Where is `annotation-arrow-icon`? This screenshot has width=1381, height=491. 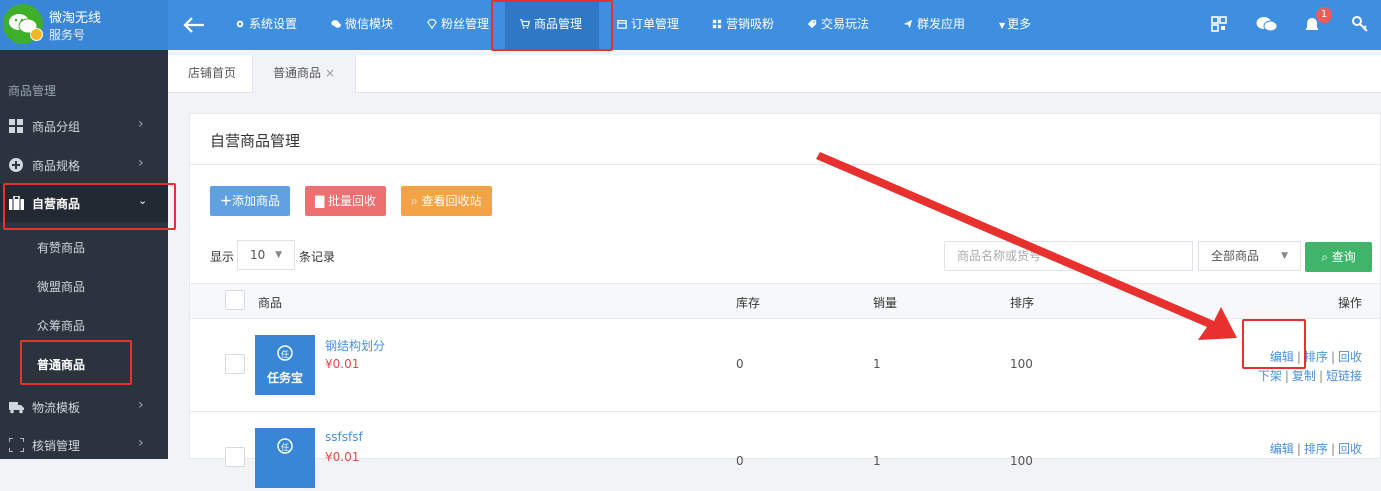
annotation-arrow-icon is located at coordinates (1026, 246).